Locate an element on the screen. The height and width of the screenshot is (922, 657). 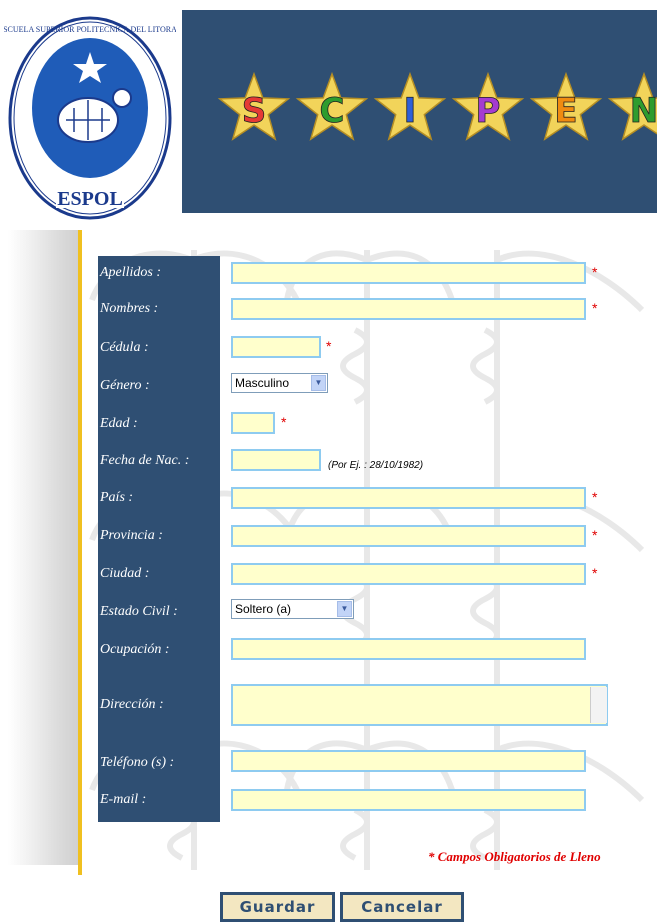
fecha-hint: (Por Ej. : 28/10/1982) is located at coordinates (376, 465).